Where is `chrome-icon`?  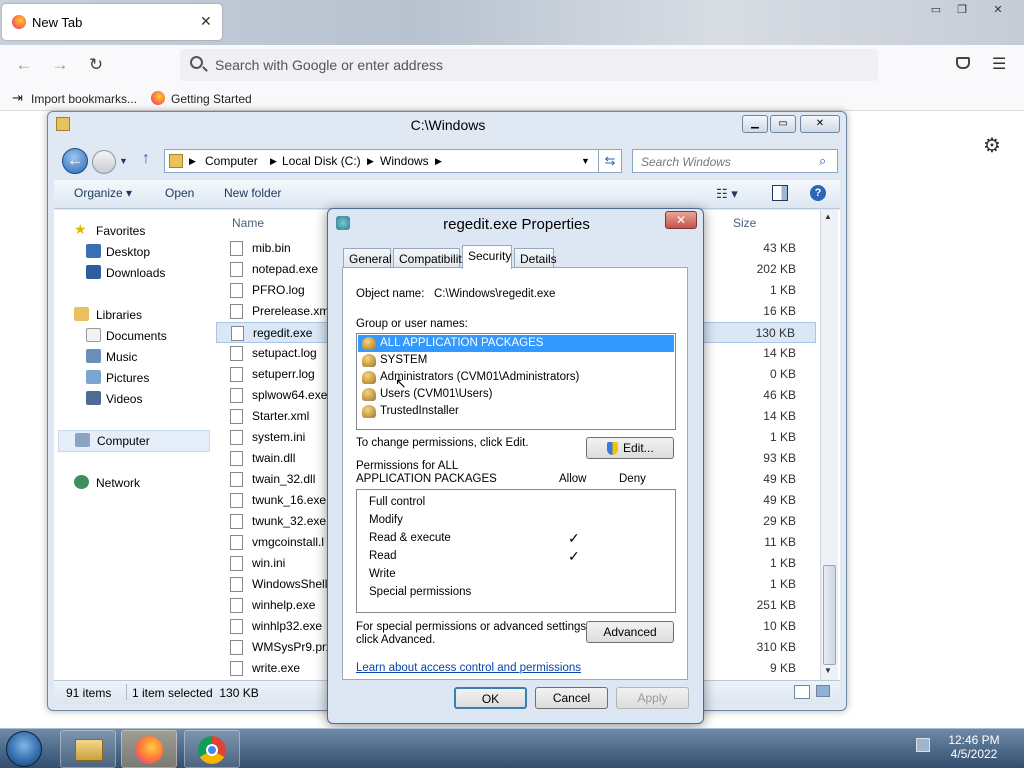
chrome-icon is located at coordinates (212, 750).